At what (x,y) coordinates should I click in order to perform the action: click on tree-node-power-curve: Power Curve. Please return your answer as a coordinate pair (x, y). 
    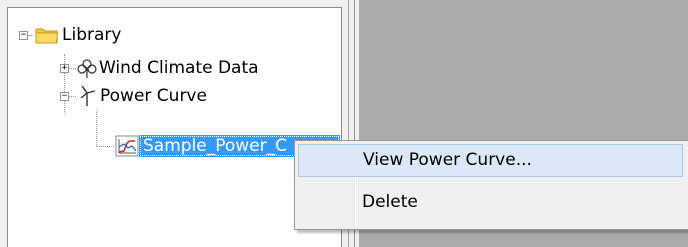
    Looking at the image, I should click on (153, 96).